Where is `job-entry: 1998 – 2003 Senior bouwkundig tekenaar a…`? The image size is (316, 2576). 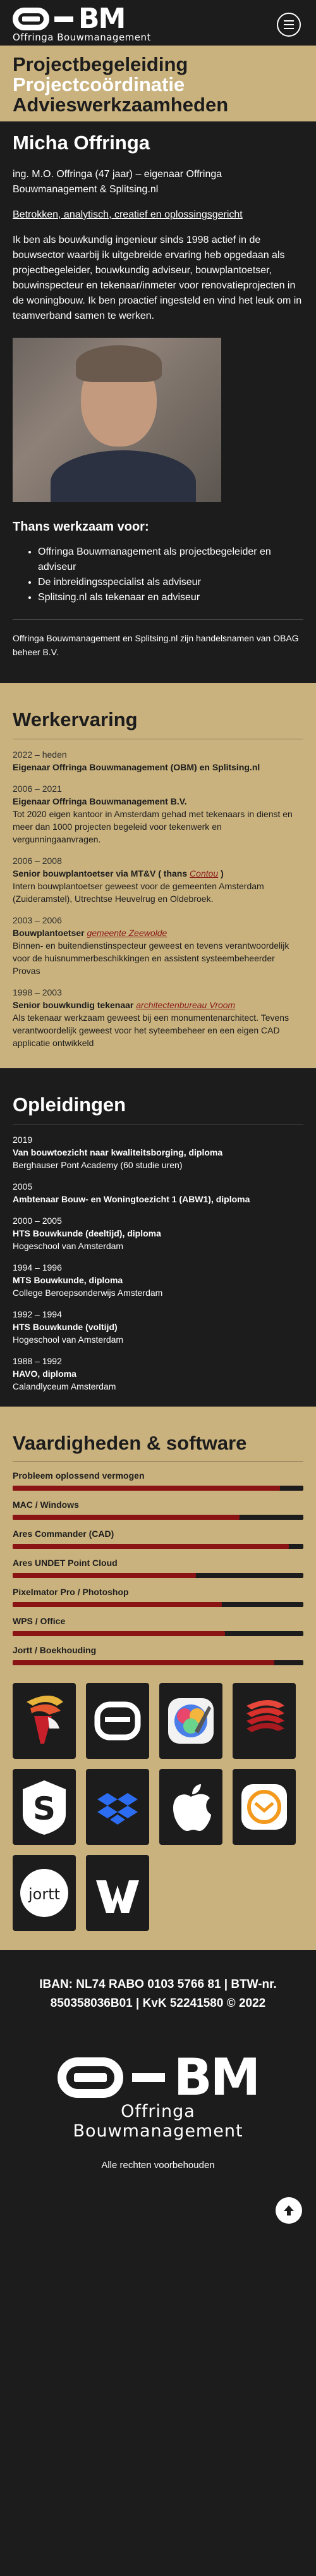 job-entry: 1998 – 2003 Senior bouwkundig tekenaar a… is located at coordinates (158, 1017).